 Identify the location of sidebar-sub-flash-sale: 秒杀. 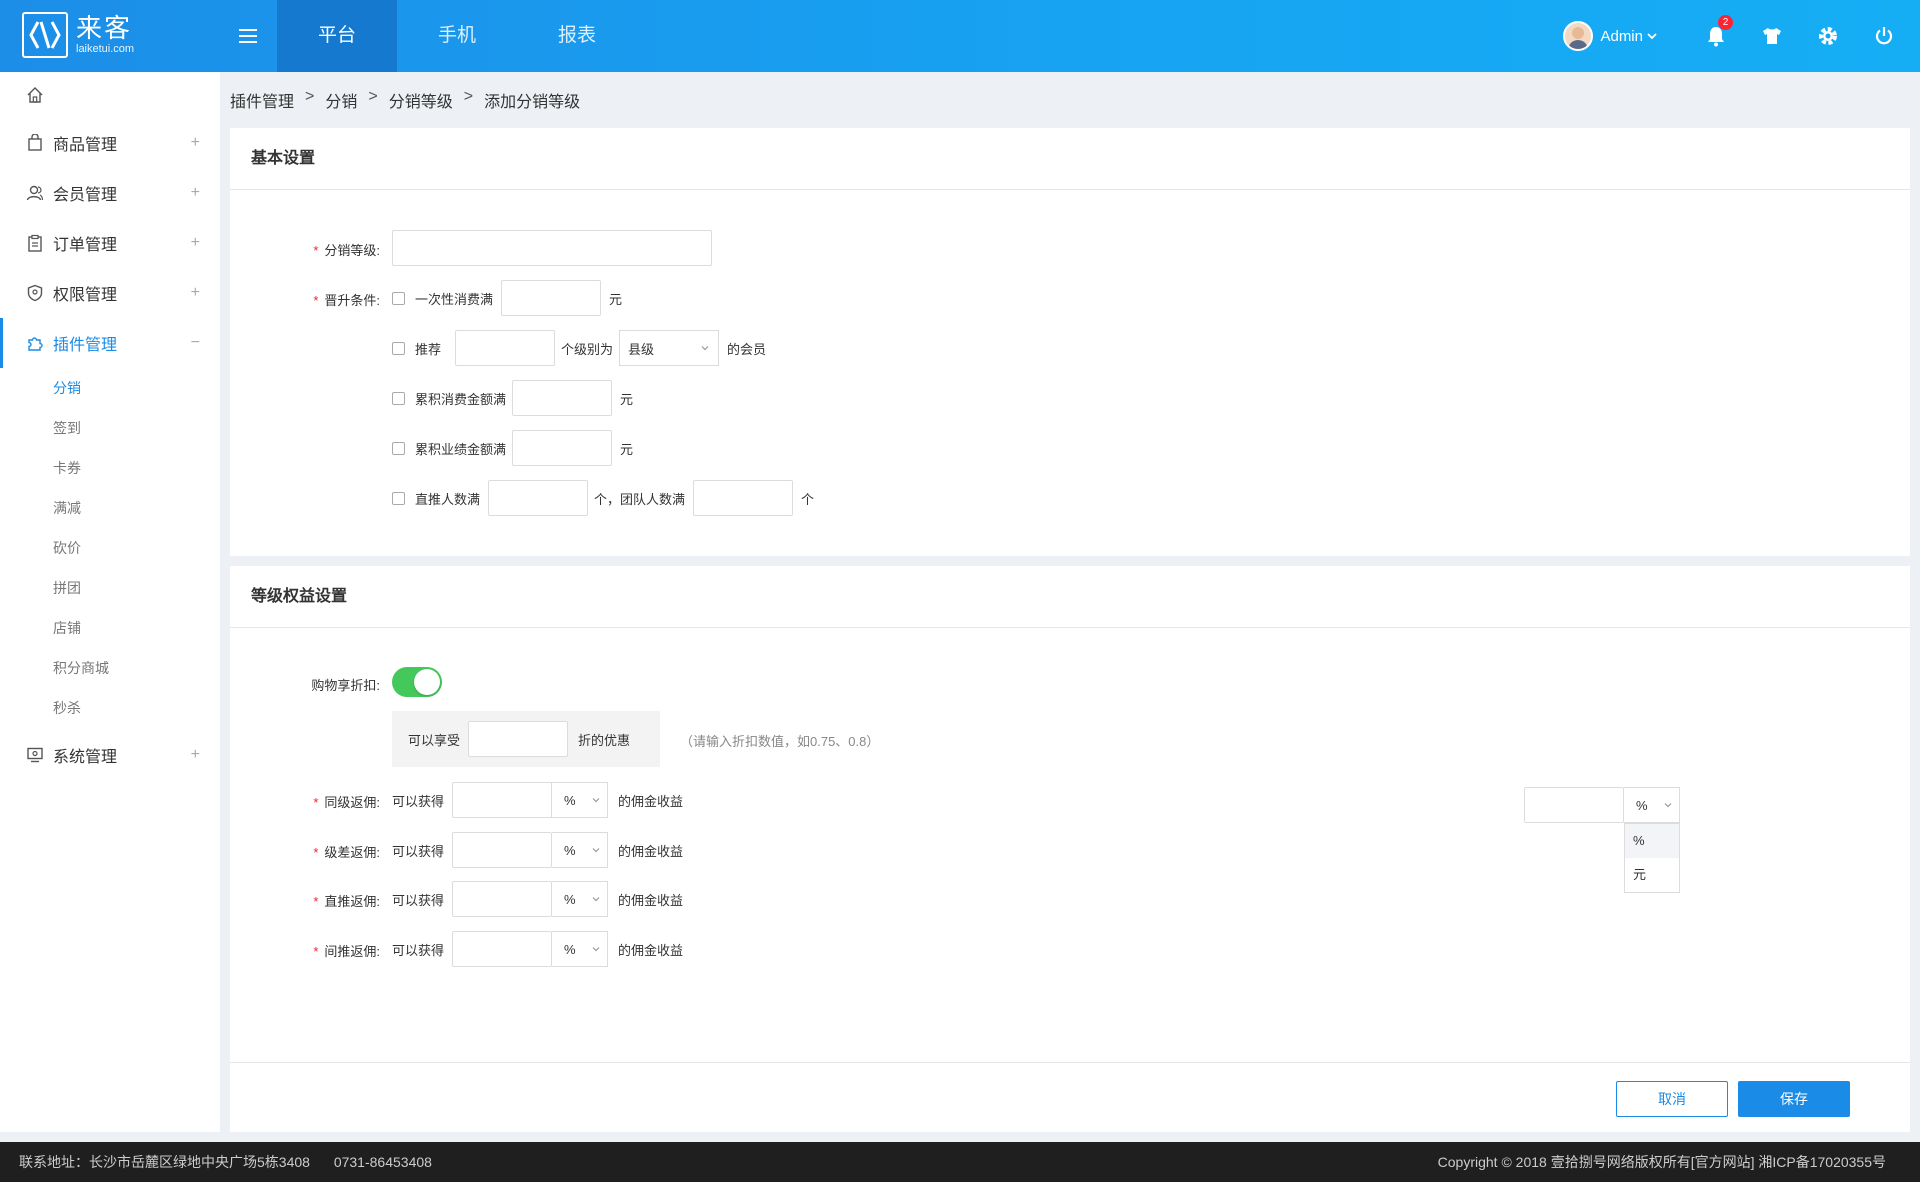
(110, 708).